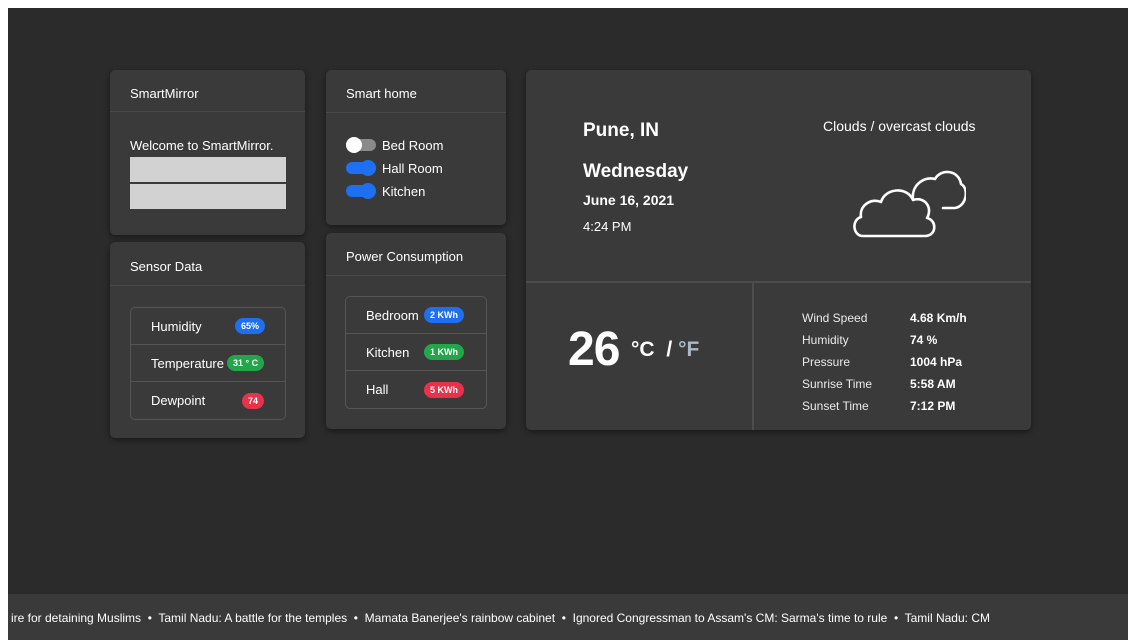  Describe the element at coordinates (416, 389) in the screenshot. I see `list-item: Hall 5 KWh` at that location.